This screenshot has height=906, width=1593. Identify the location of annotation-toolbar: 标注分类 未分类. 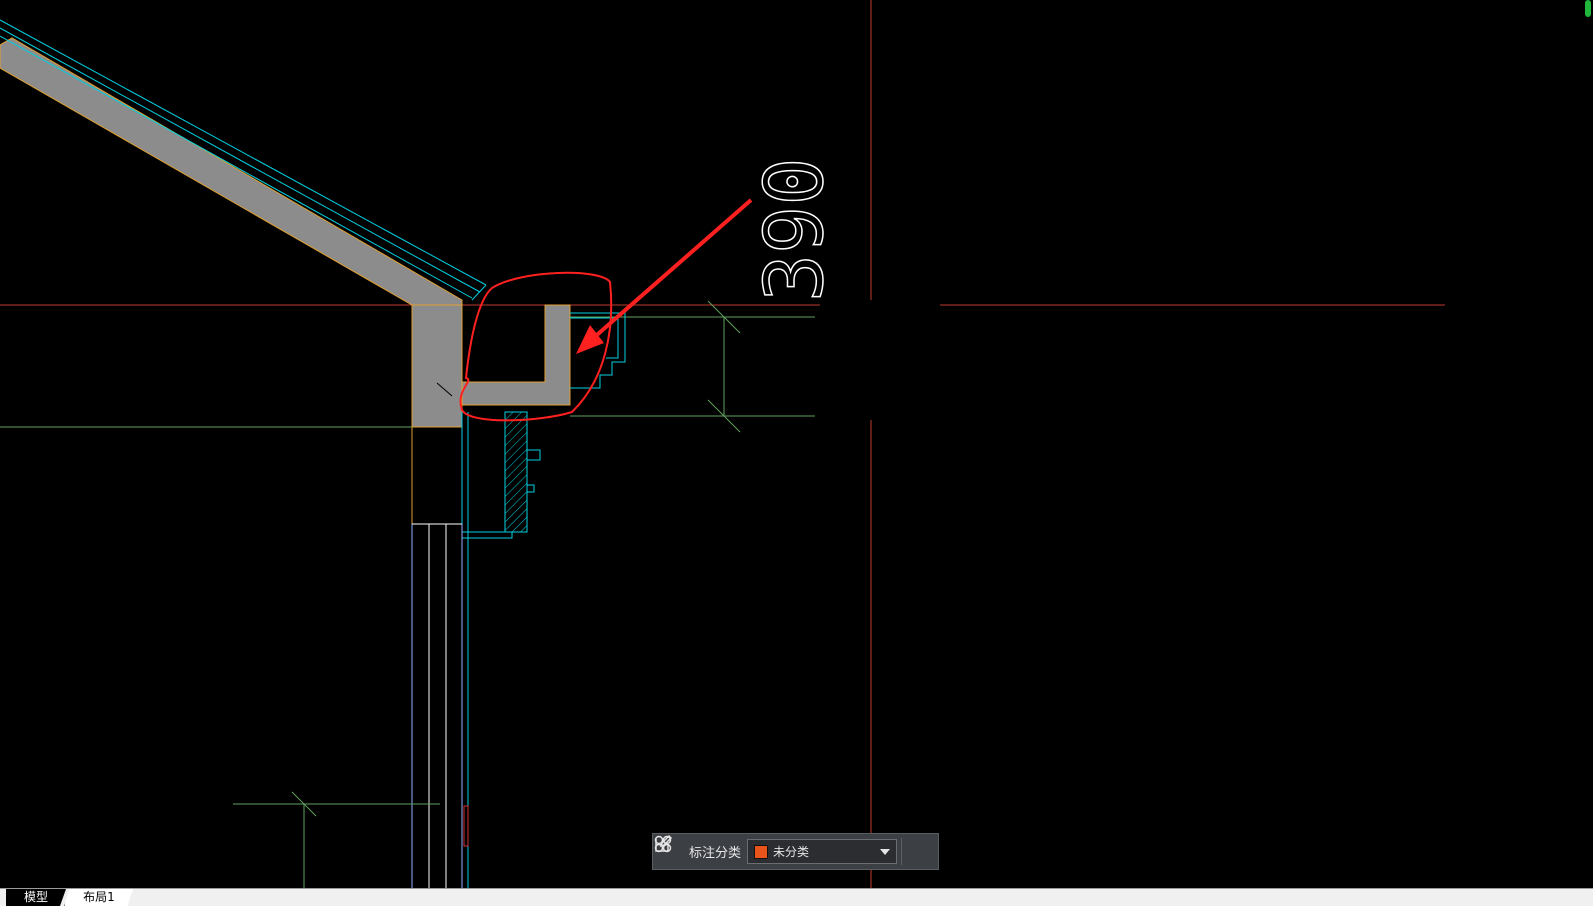
(795, 851).